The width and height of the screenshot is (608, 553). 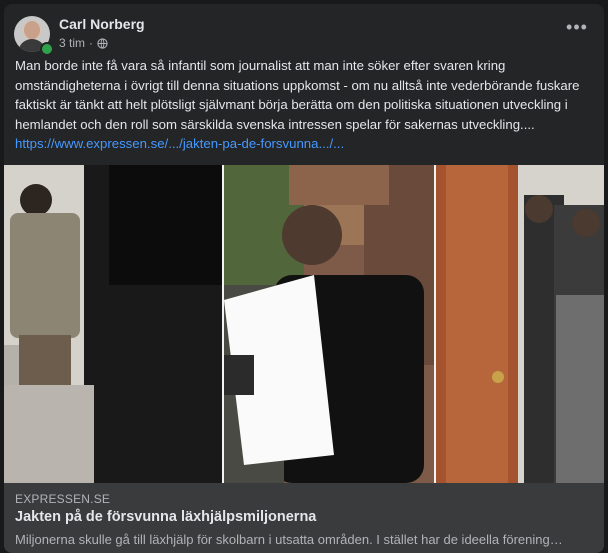 I want to click on post-time: 3 tim, so click(x=72, y=43).